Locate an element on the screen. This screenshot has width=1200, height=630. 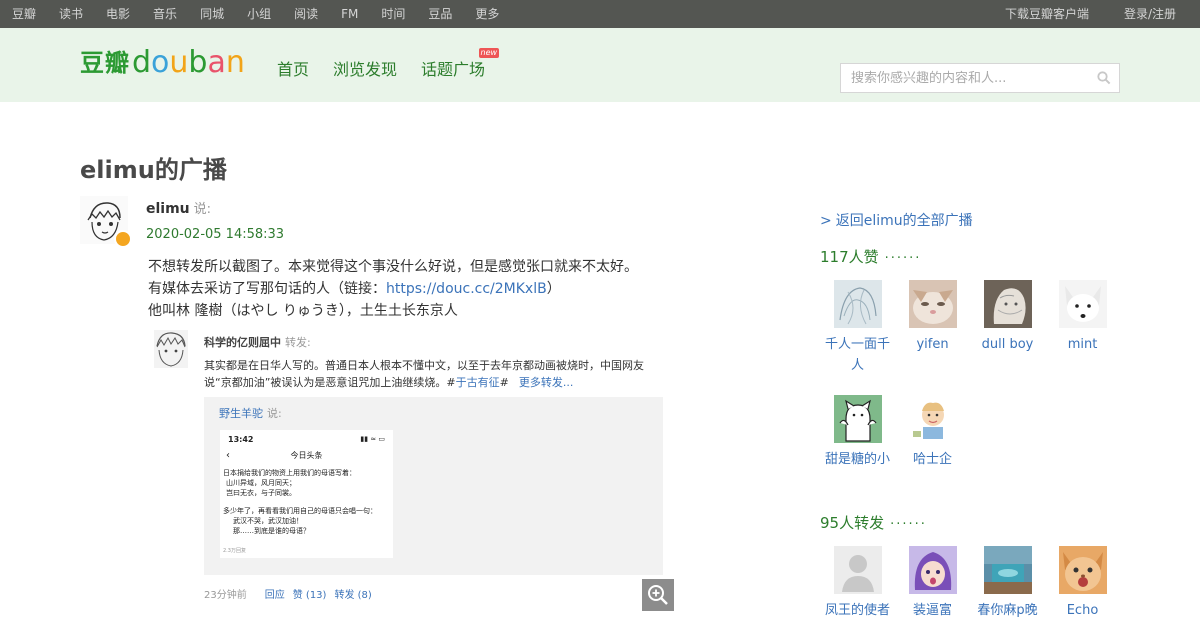
status-line-1: 不想转发所以截图了。本来觉得这个事没什么好说，但是感觉张口就来不太好。 is located at coordinates (393, 267).